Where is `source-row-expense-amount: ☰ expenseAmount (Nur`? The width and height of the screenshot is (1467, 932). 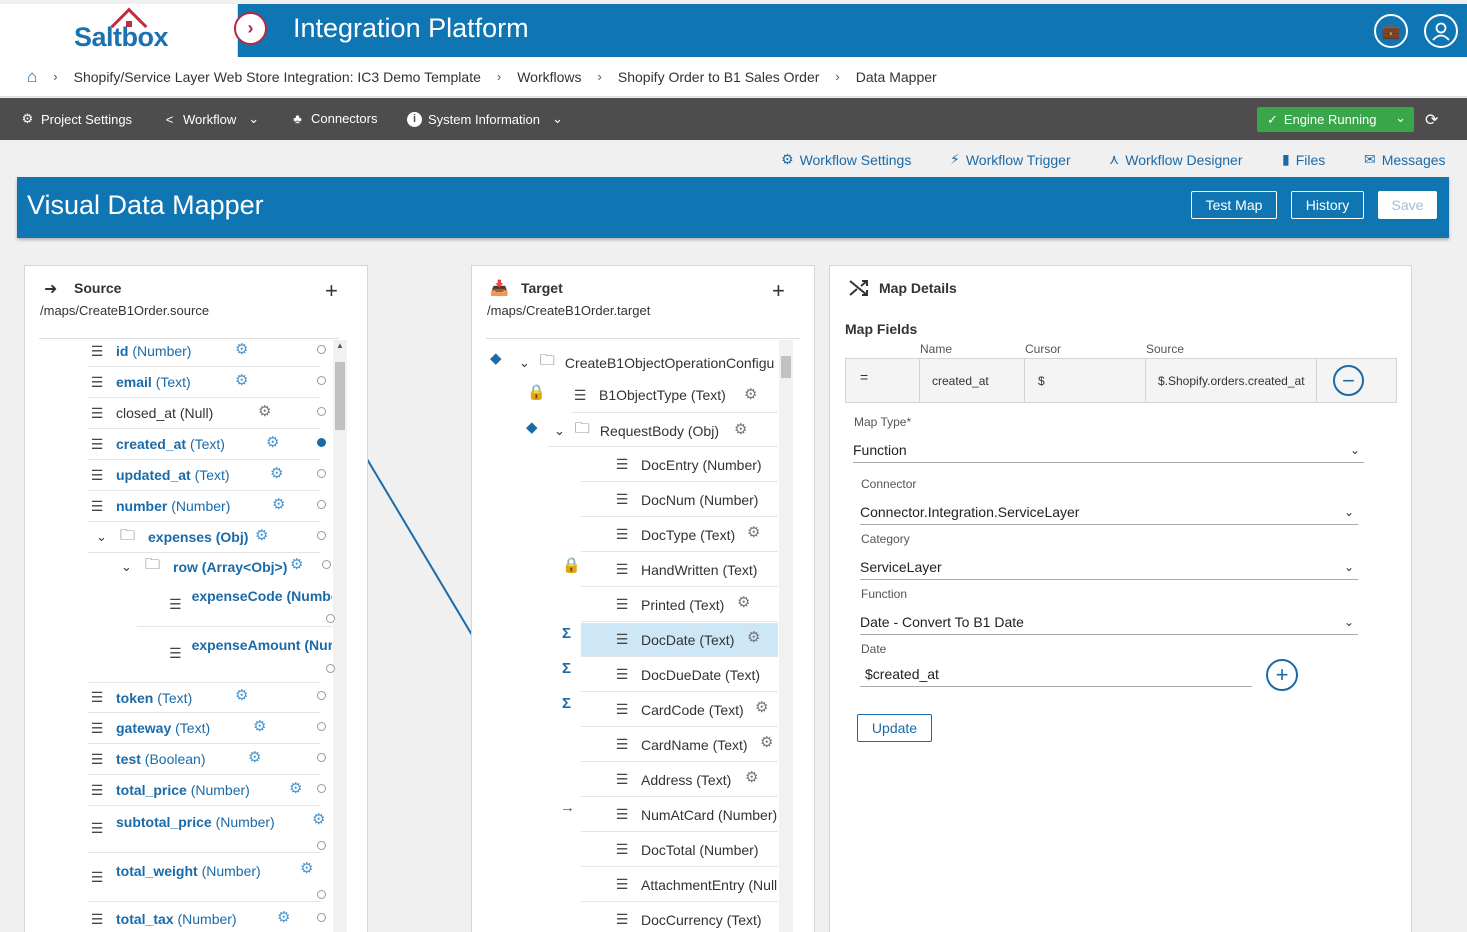 source-row-expense-amount: ☰ expenseAmount (Nur is located at coordinates (234, 653).